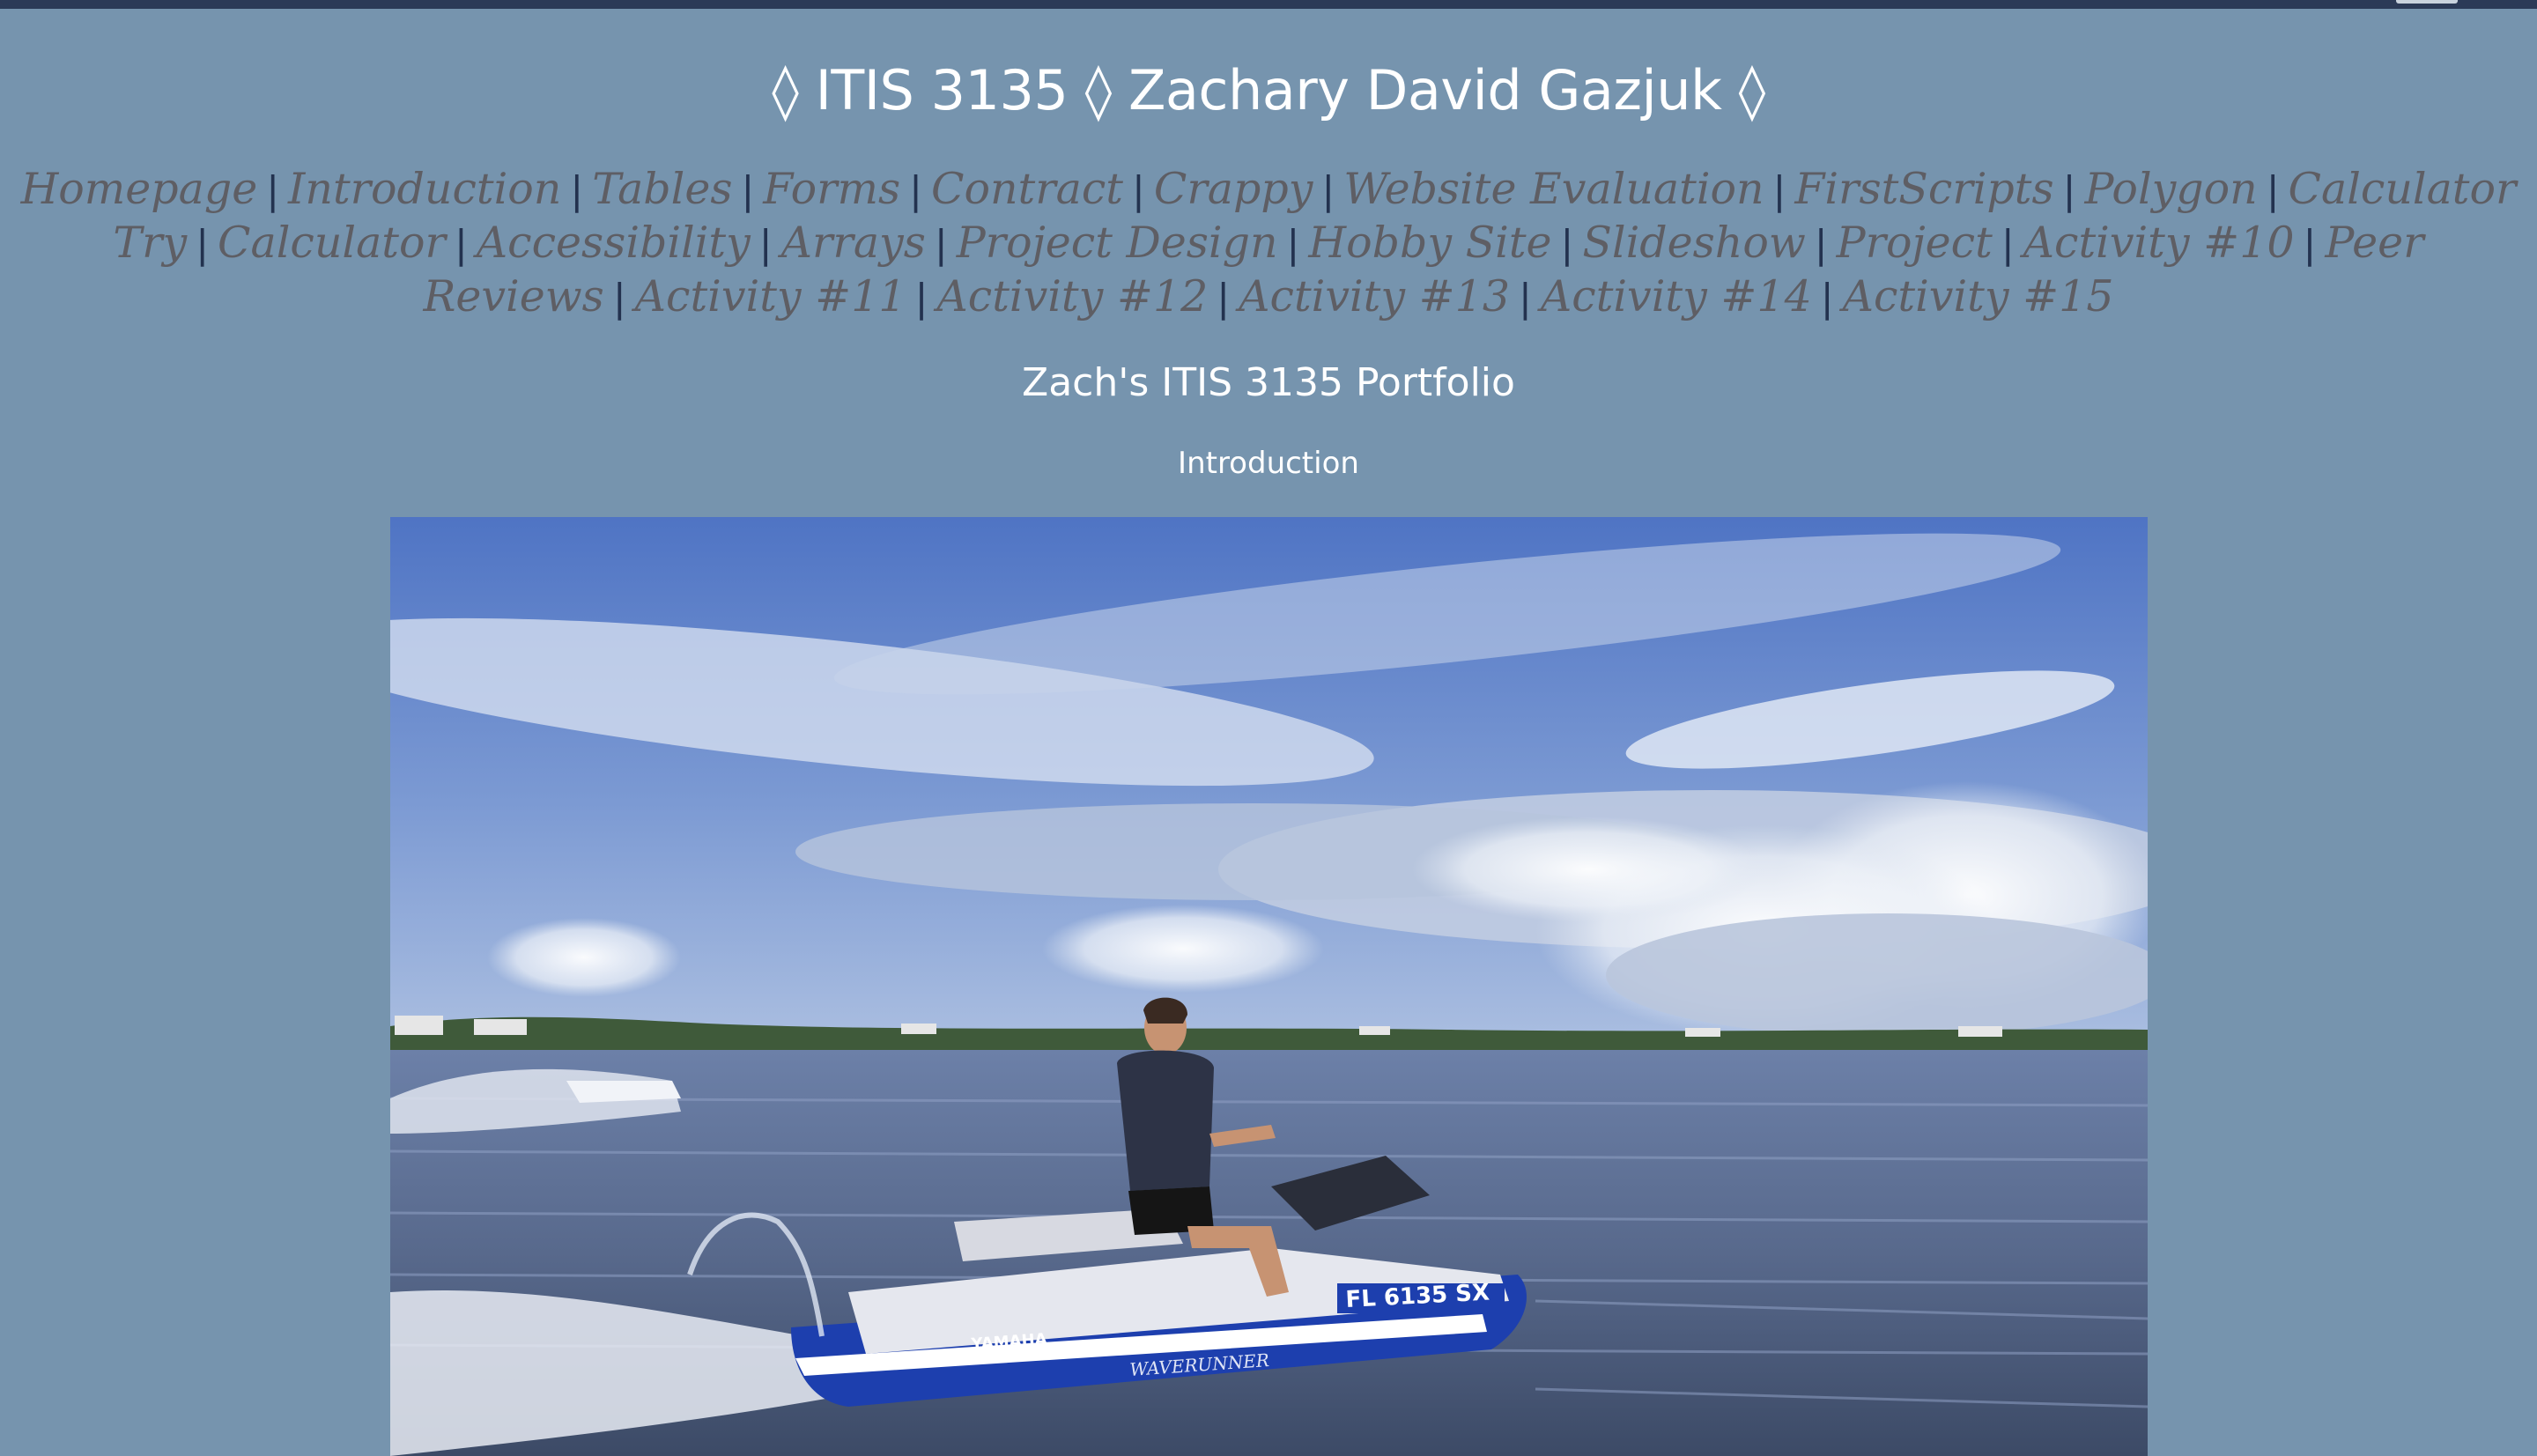  I want to click on nav-link-activity-10: Activity #10, so click(2159, 243).